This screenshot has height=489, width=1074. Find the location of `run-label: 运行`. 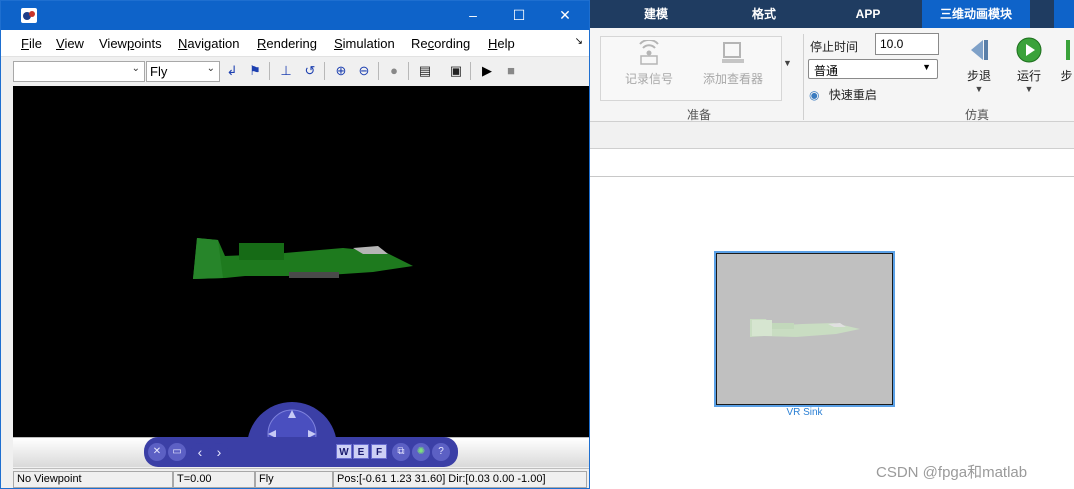

run-label: 运行 is located at coordinates (1028, 76).